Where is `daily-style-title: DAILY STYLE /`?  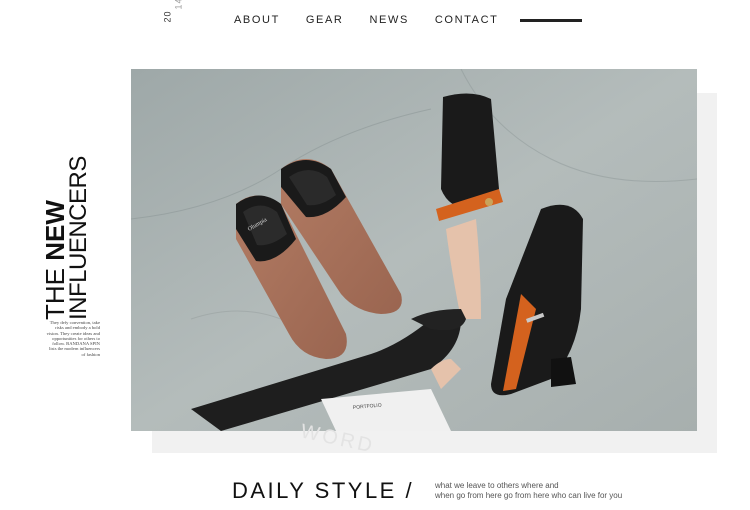 daily-style-title: DAILY STYLE / is located at coordinates (323, 490).